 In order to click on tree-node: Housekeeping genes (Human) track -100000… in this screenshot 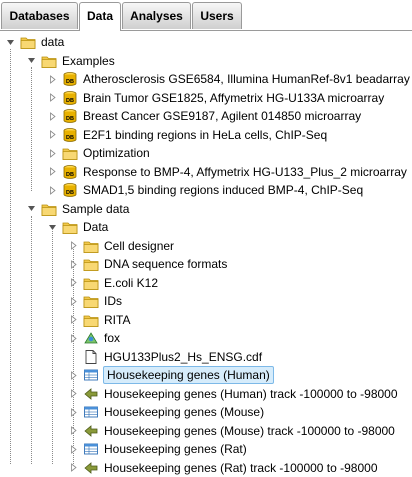, I will do `click(234, 394)`.